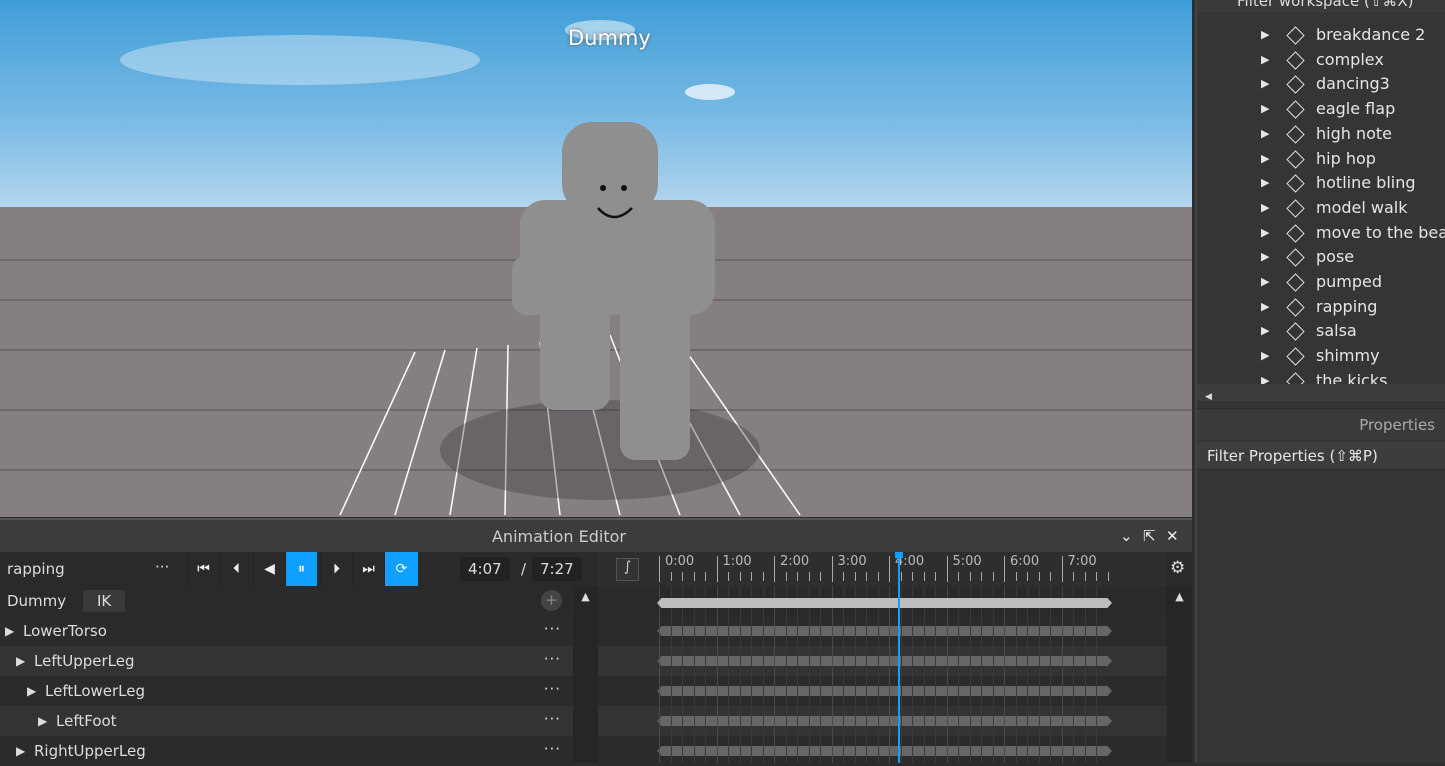 Image resolution: width=1445 pixels, height=766 pixels. I want to click on animation-name: rapping, so click(36, 569).